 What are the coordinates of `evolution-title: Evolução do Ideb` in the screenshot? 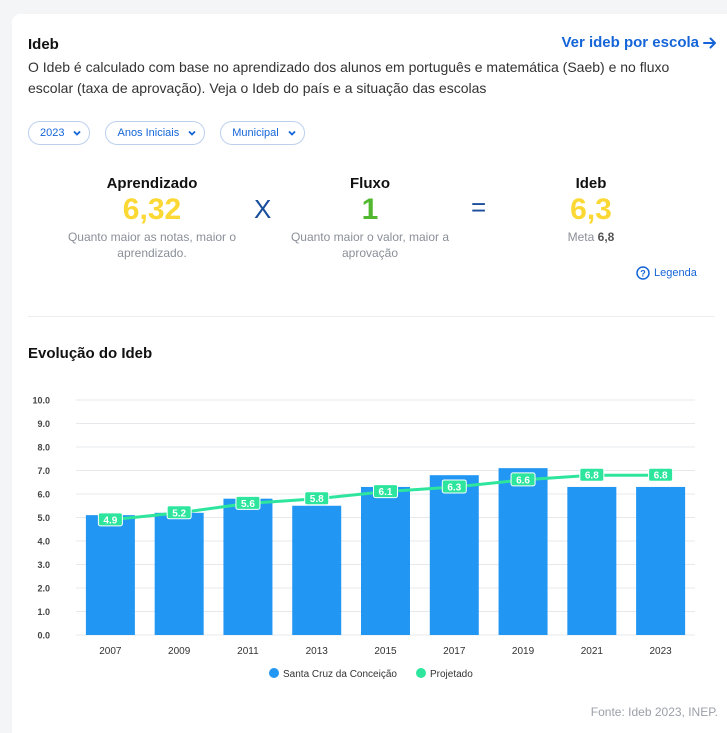 It's located at (90, 353).